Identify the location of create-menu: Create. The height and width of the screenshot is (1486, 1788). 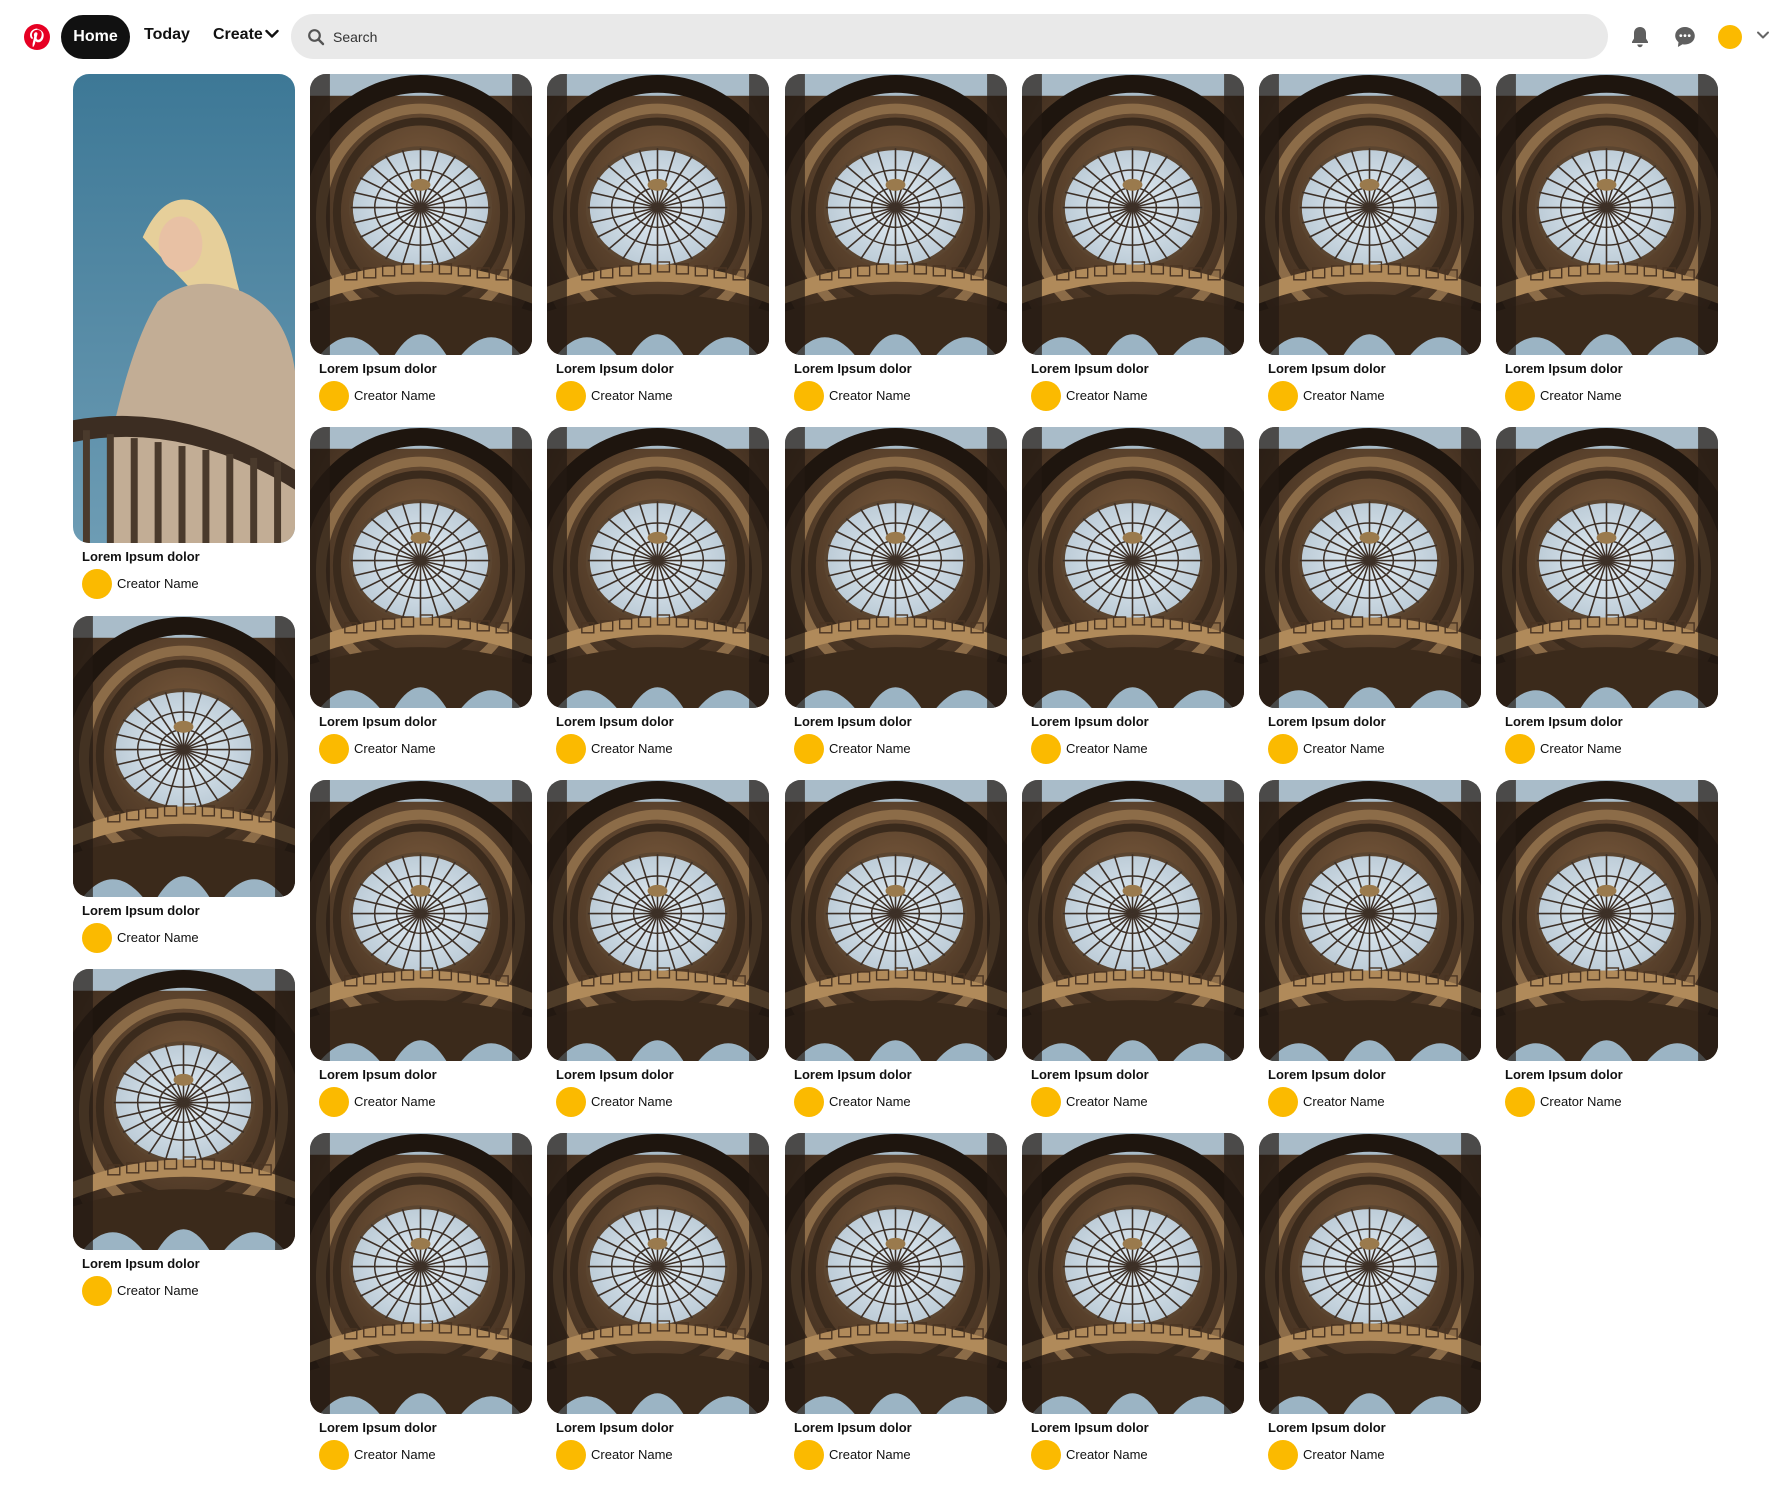
(238, 35).